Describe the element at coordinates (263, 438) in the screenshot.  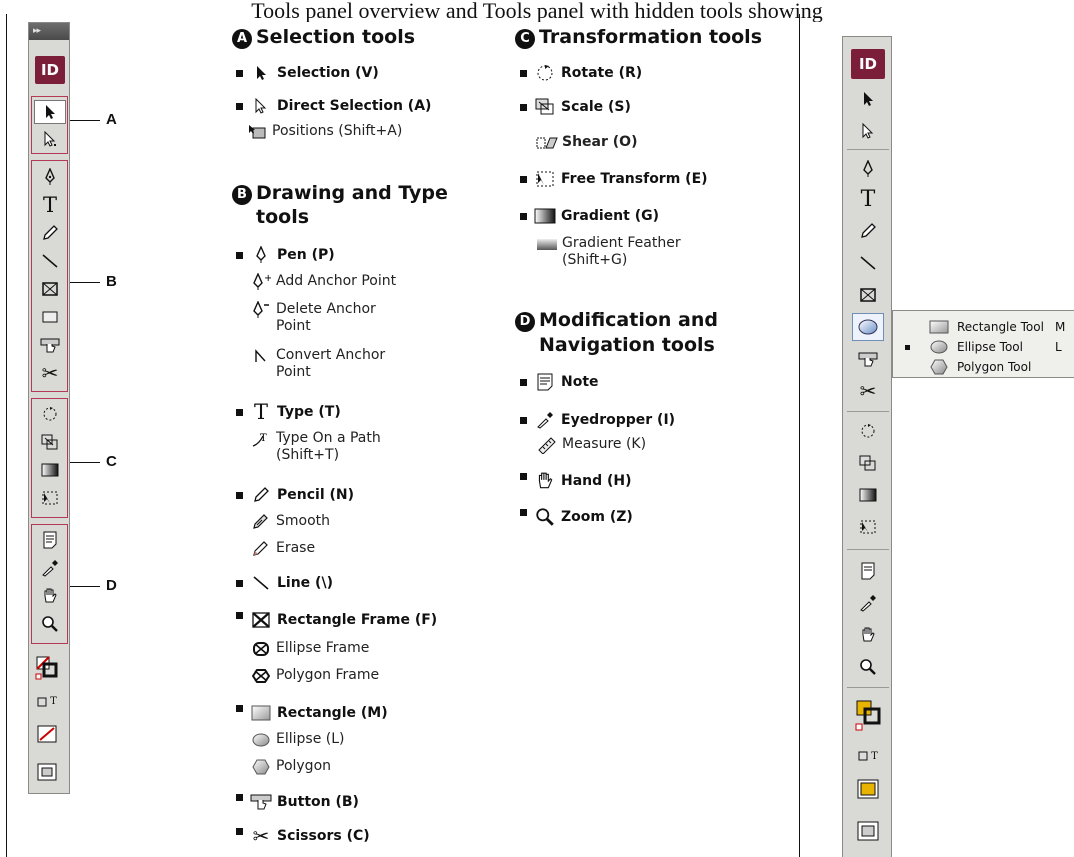
I see `svg-text: T` at that location.